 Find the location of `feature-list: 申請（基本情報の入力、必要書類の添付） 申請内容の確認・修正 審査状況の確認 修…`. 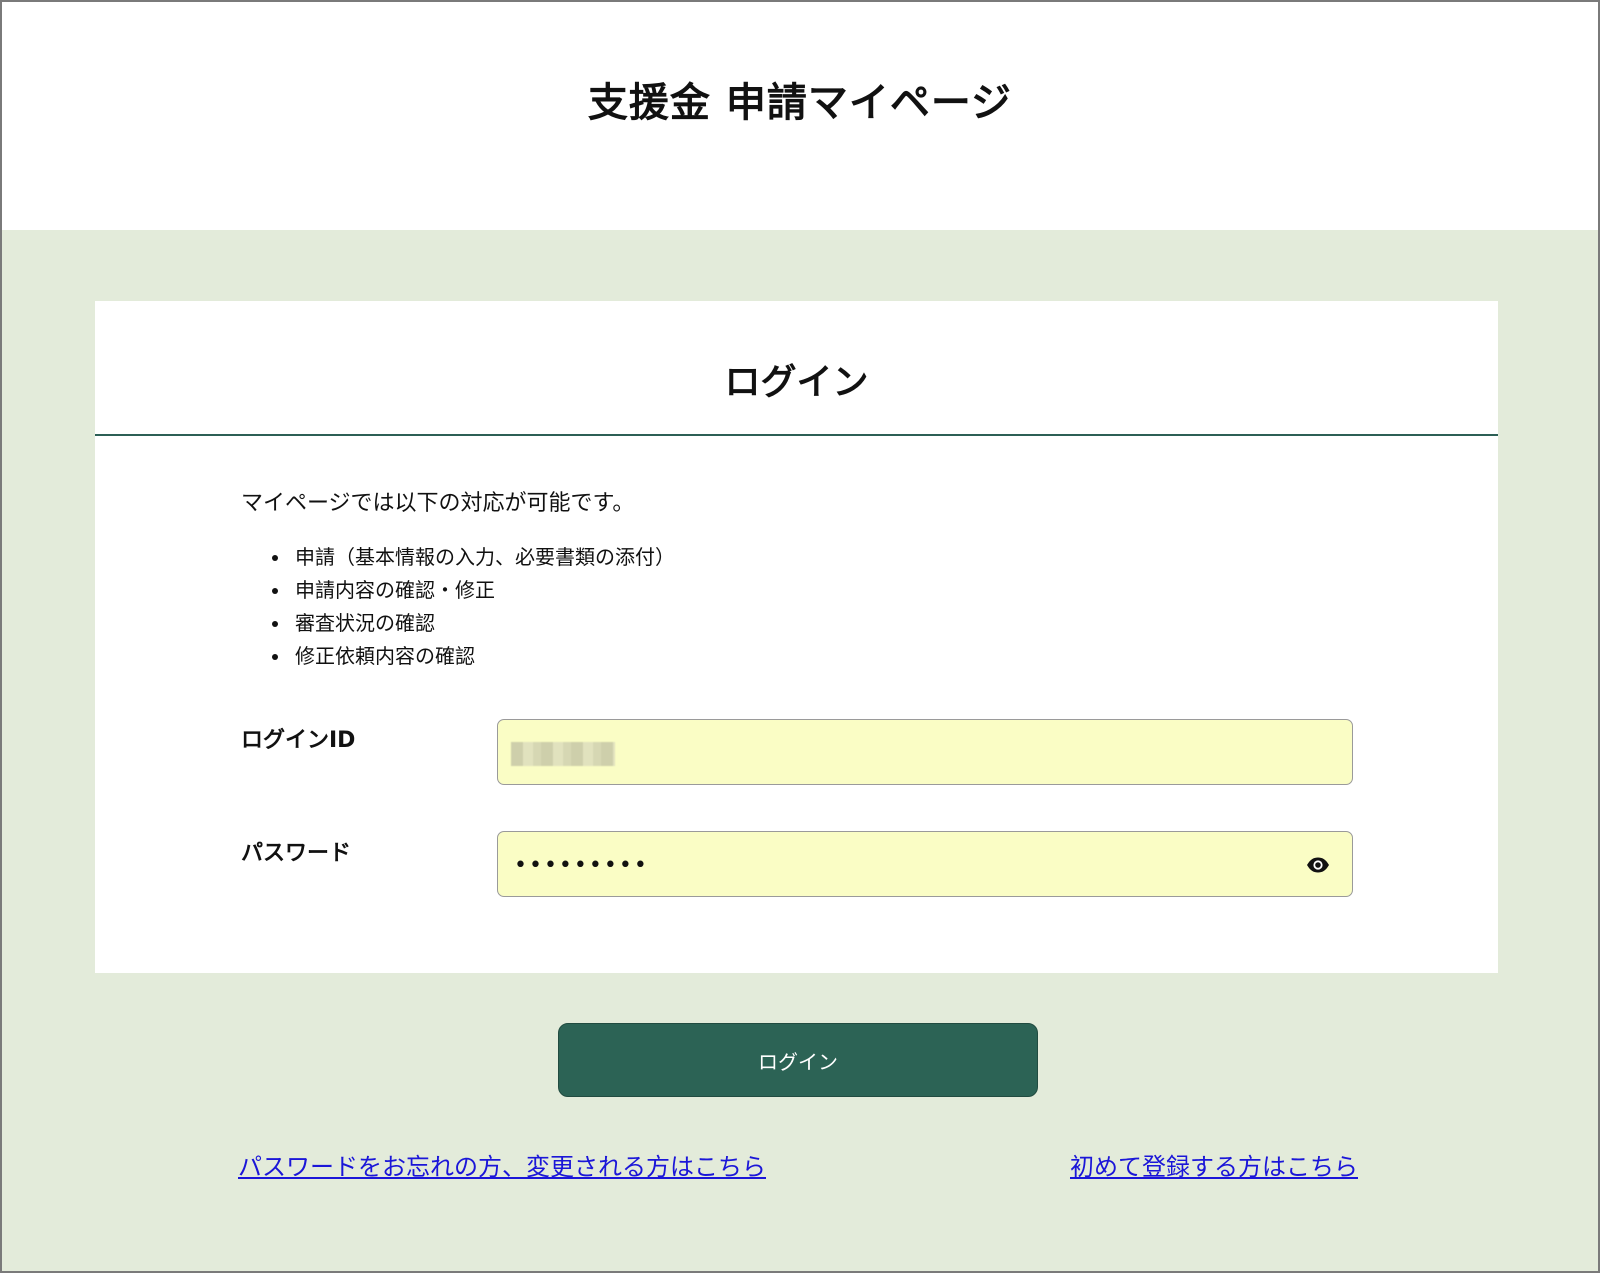

feature-list: 申請（基本情報の入力、必要書類の添付） 申請内容の確認・修正 審査状況の確認 修… is located at coordinates (458, 607).